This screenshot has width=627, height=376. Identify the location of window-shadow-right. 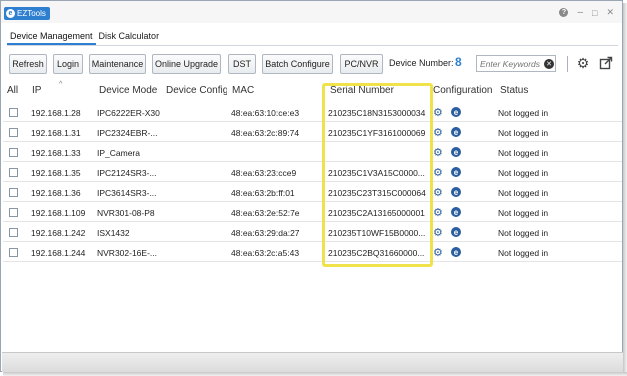
(625, 189).